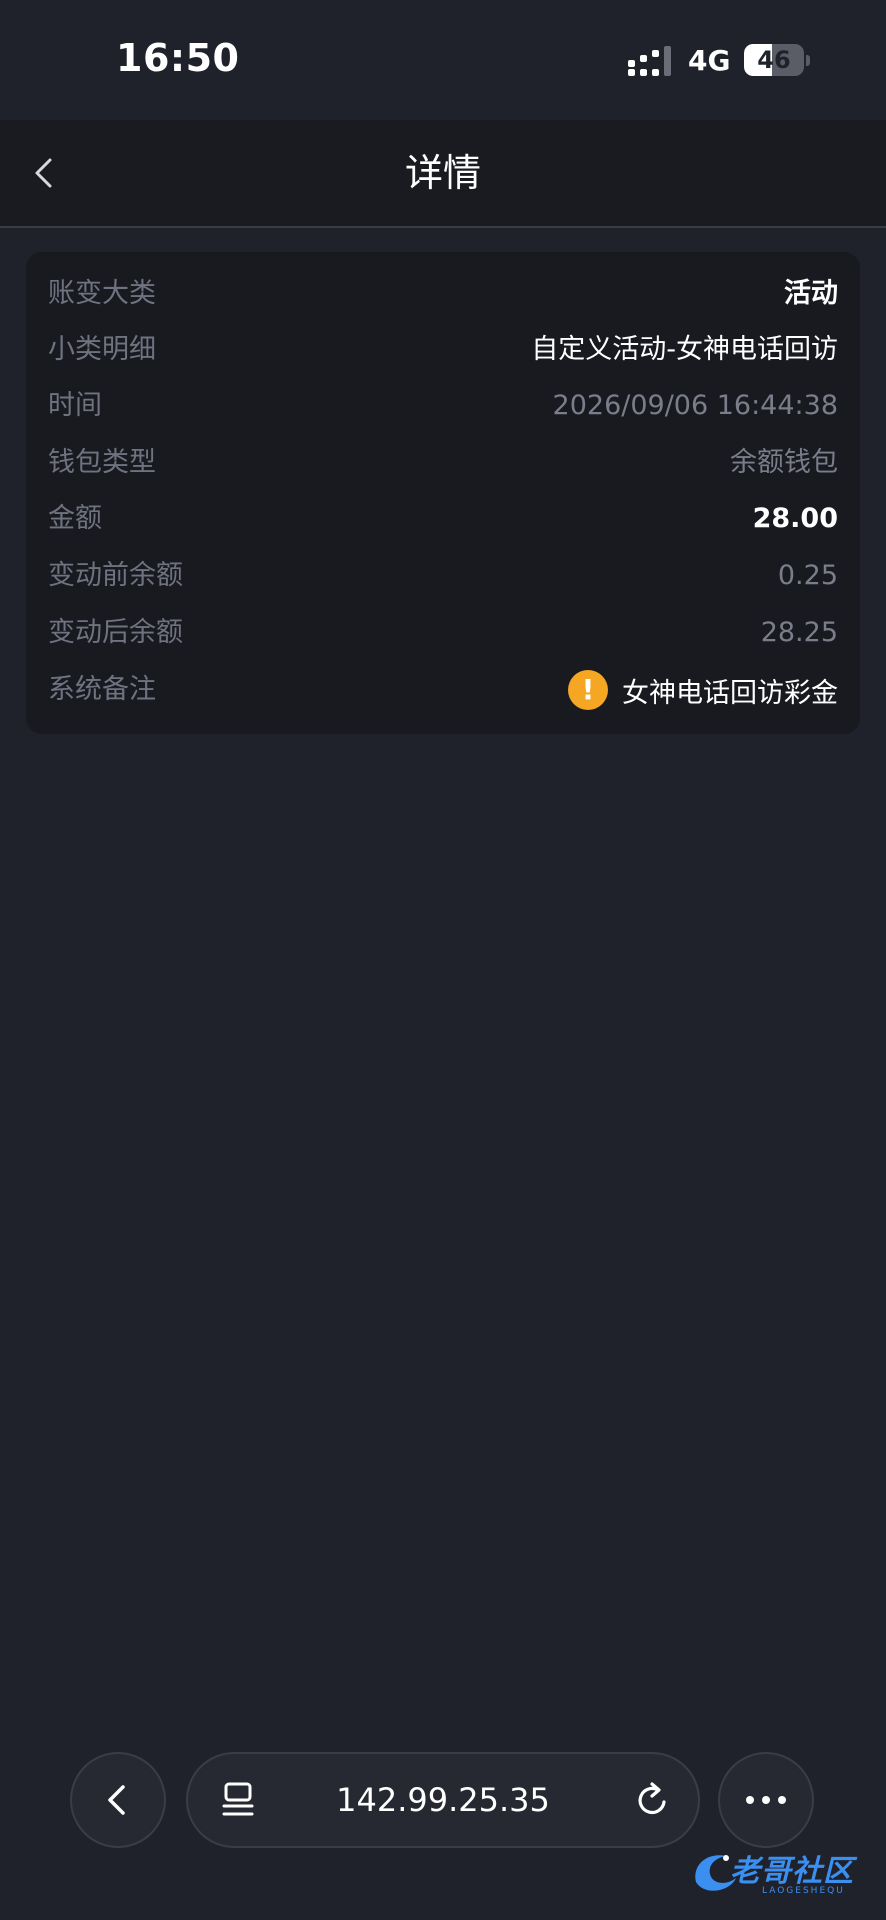 The width and height of the screenshot is (886, 1920). I want to click on watermark-logo: 老哥社区 LAOGESHEQU, so click(784, 1875).